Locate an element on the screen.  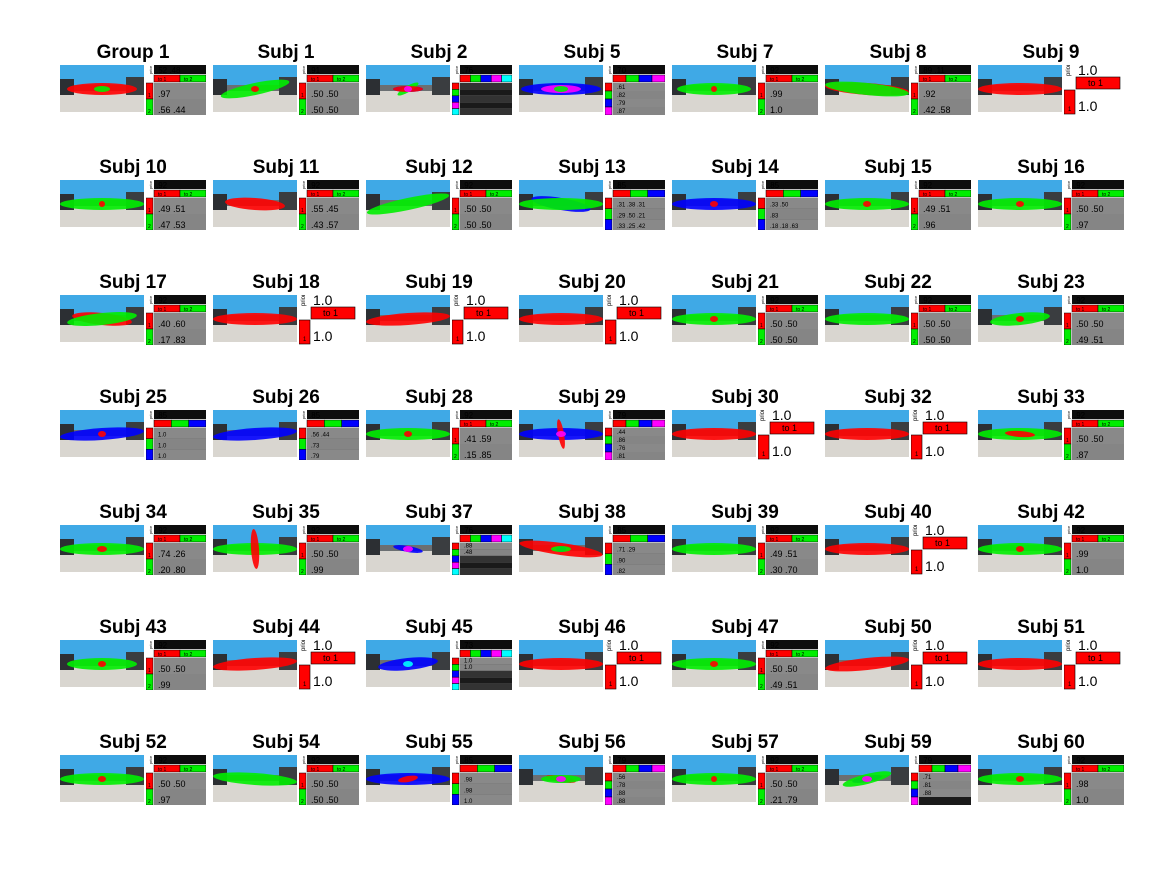
panel-subj-54: Subj 54 prior .92 to 1 to 2 1 .50 .50 2 .50 .50 is located at coordinates (286, 776).